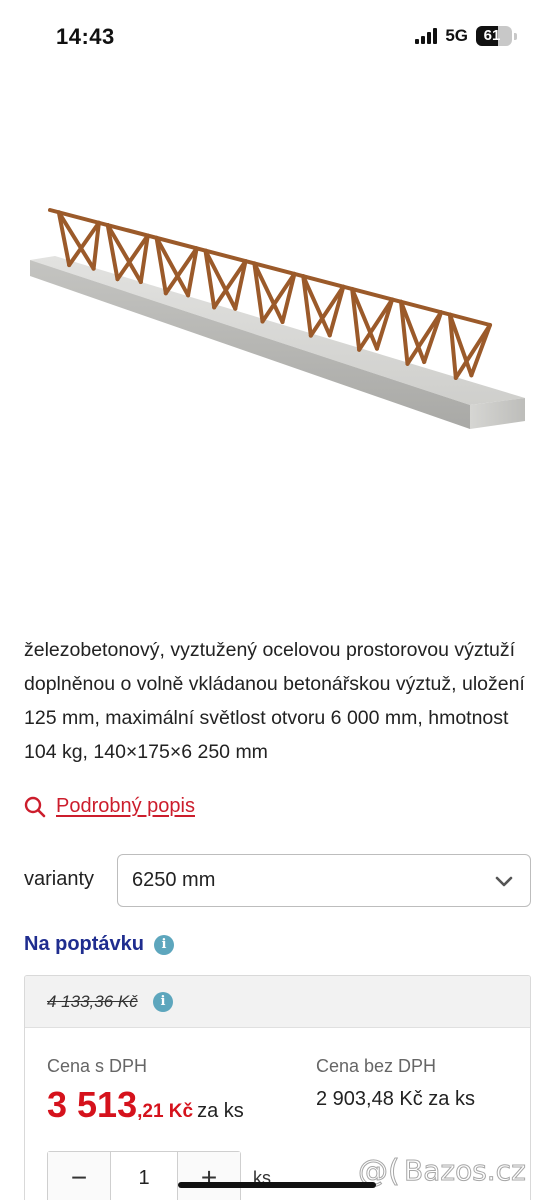 This screenshot has height=1200, width=555. What do you see at coordinates (277, 1185) in the screenshot?
I see `home-indicator` at bounding box center [277, 1185].